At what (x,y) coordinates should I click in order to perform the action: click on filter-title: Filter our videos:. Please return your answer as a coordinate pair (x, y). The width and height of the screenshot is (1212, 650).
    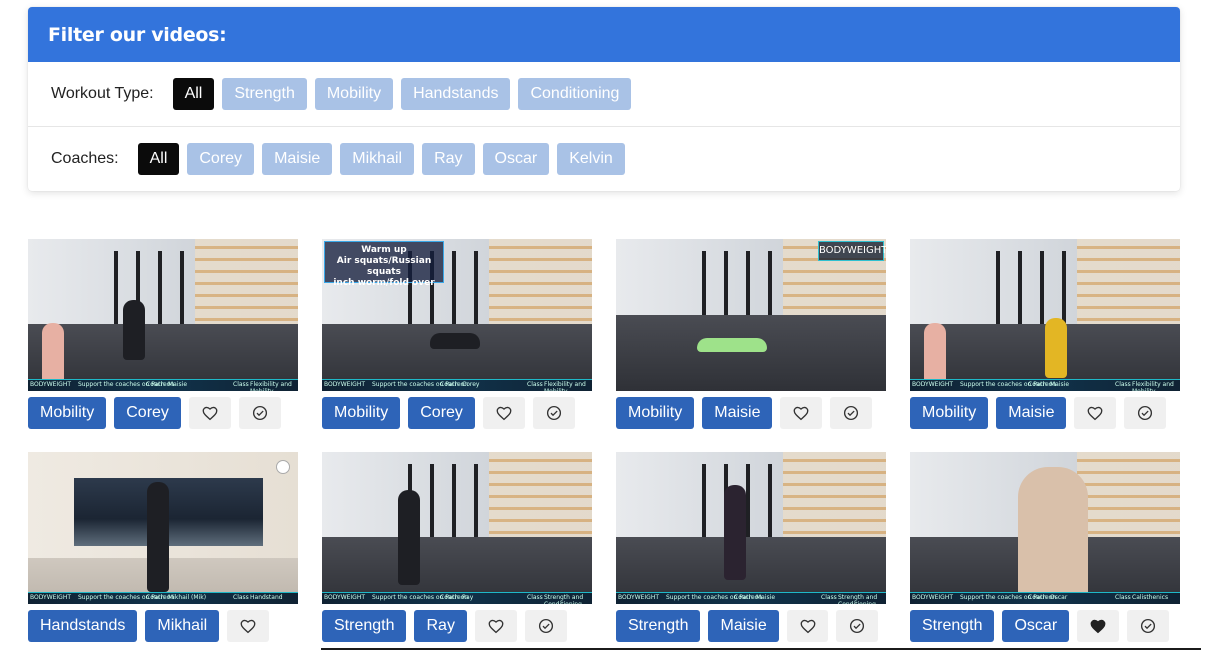
    Looking at the image, I should click on (604, 34).